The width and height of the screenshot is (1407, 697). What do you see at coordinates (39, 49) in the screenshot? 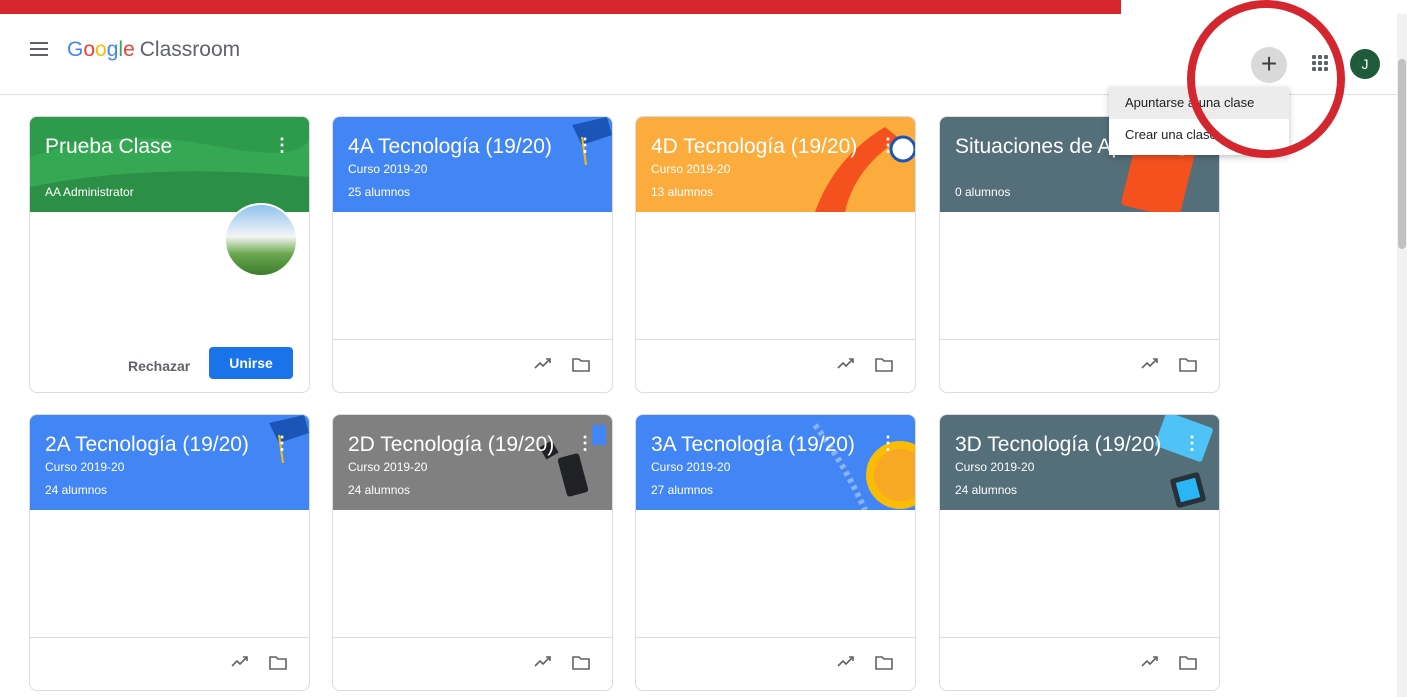
I see `hamburger-menu-icon` at bounding box center [39, 49].